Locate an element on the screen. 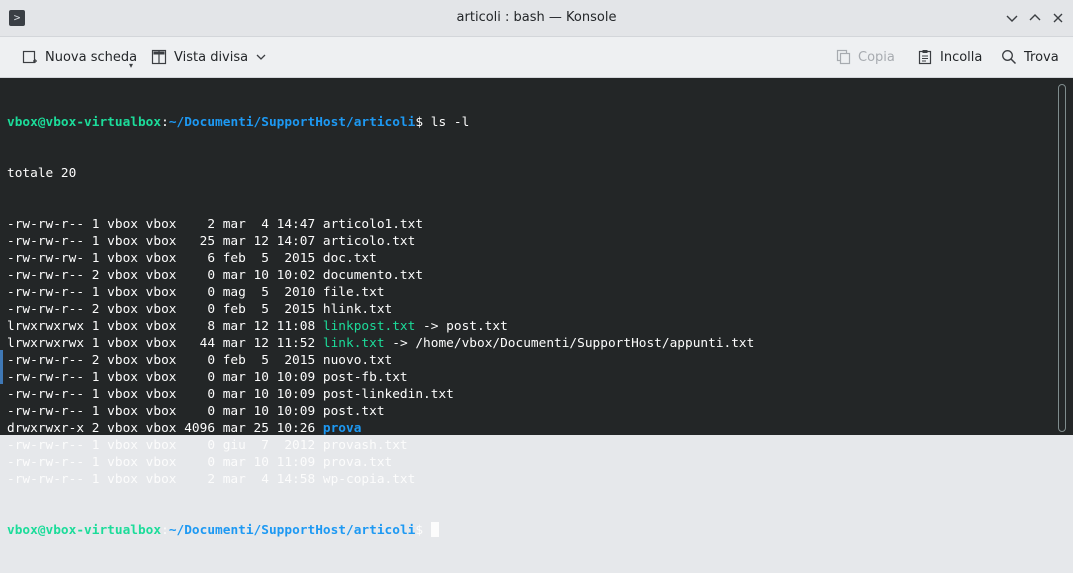 Image resolution: width=1073 pixels, height=573 pixels. copy-button: Copia is located at coordinates (865, 57).